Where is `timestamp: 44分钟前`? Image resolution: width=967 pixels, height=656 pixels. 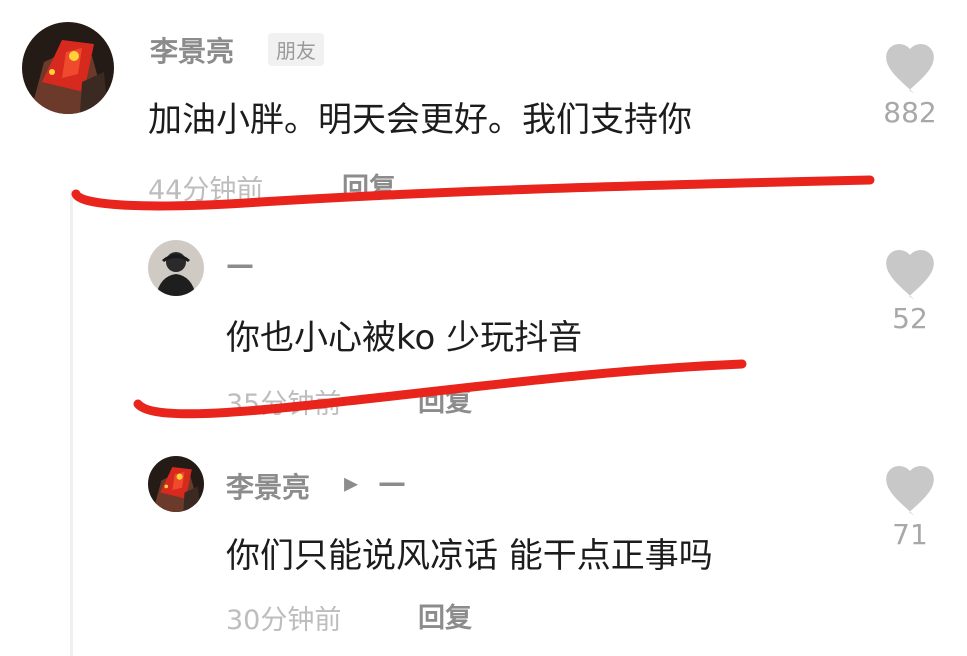 timestamp: 44分钟前 is located at coordinates (206, 190).